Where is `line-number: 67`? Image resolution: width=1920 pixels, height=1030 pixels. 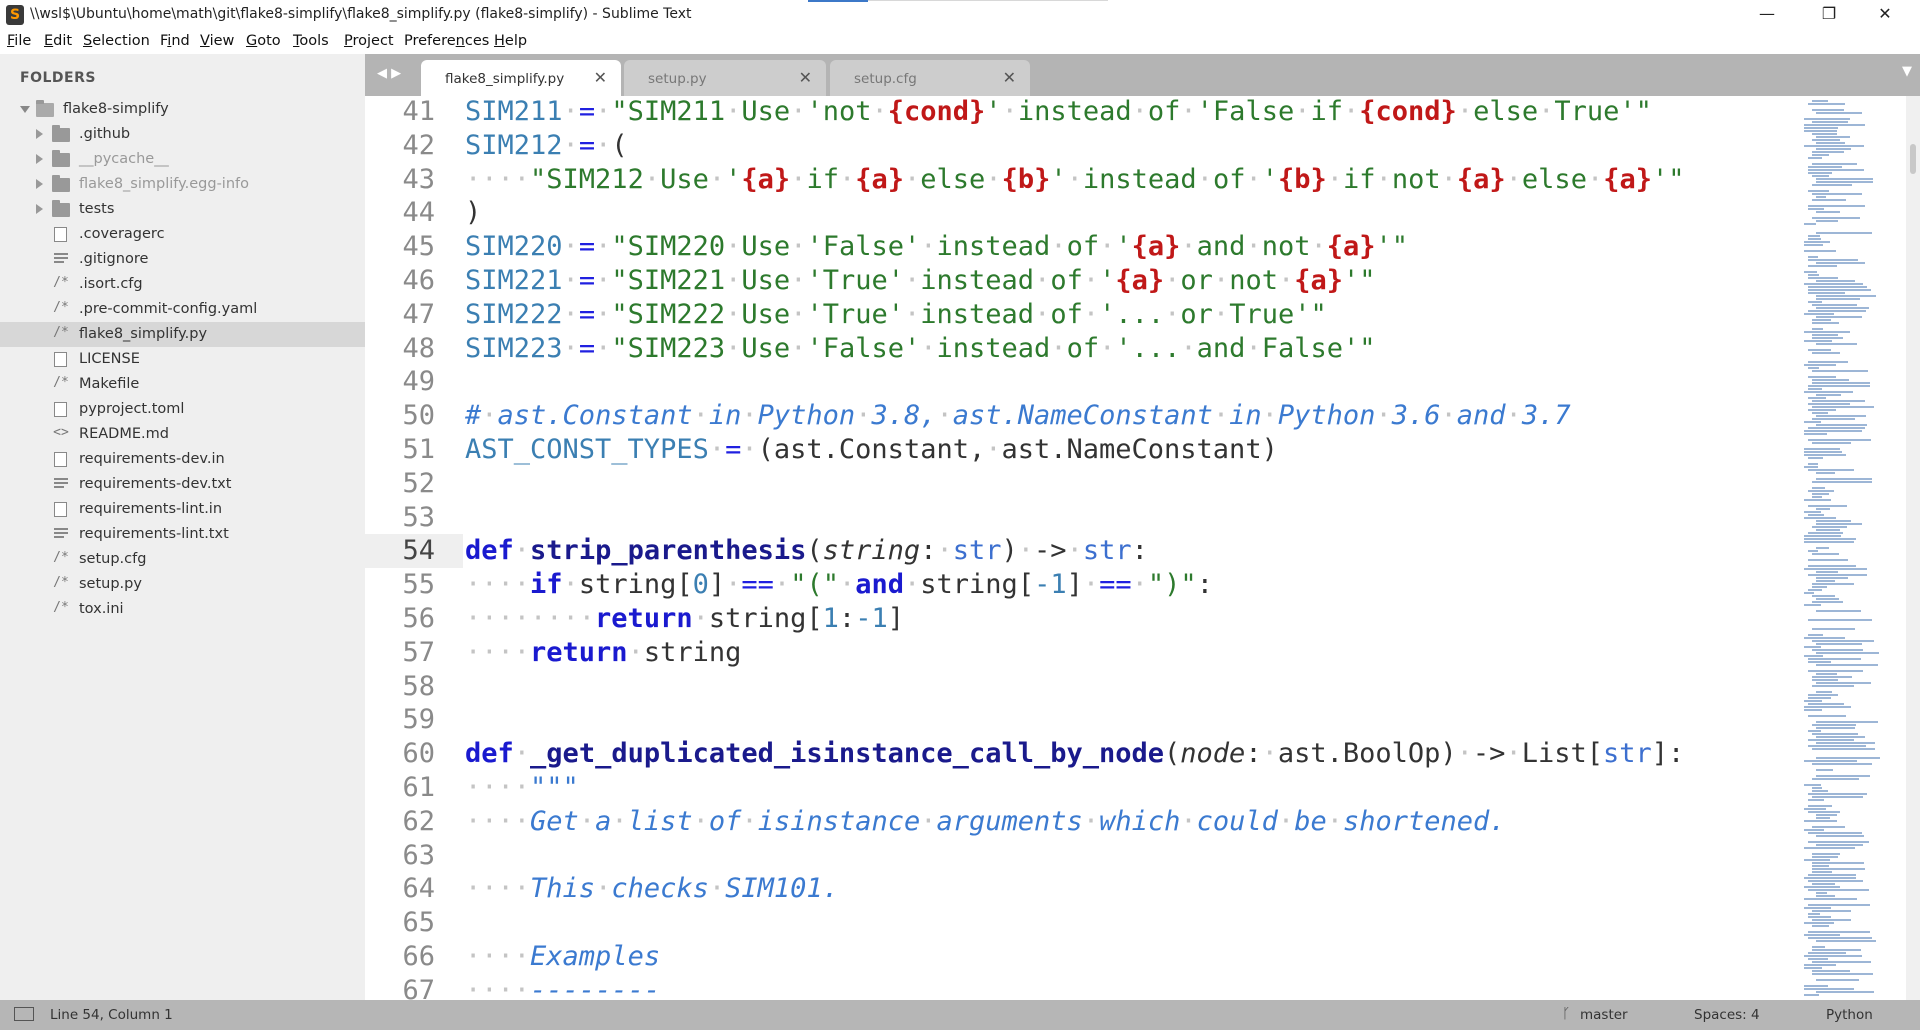
line-number: 67 is located at coordinates (418, 987).